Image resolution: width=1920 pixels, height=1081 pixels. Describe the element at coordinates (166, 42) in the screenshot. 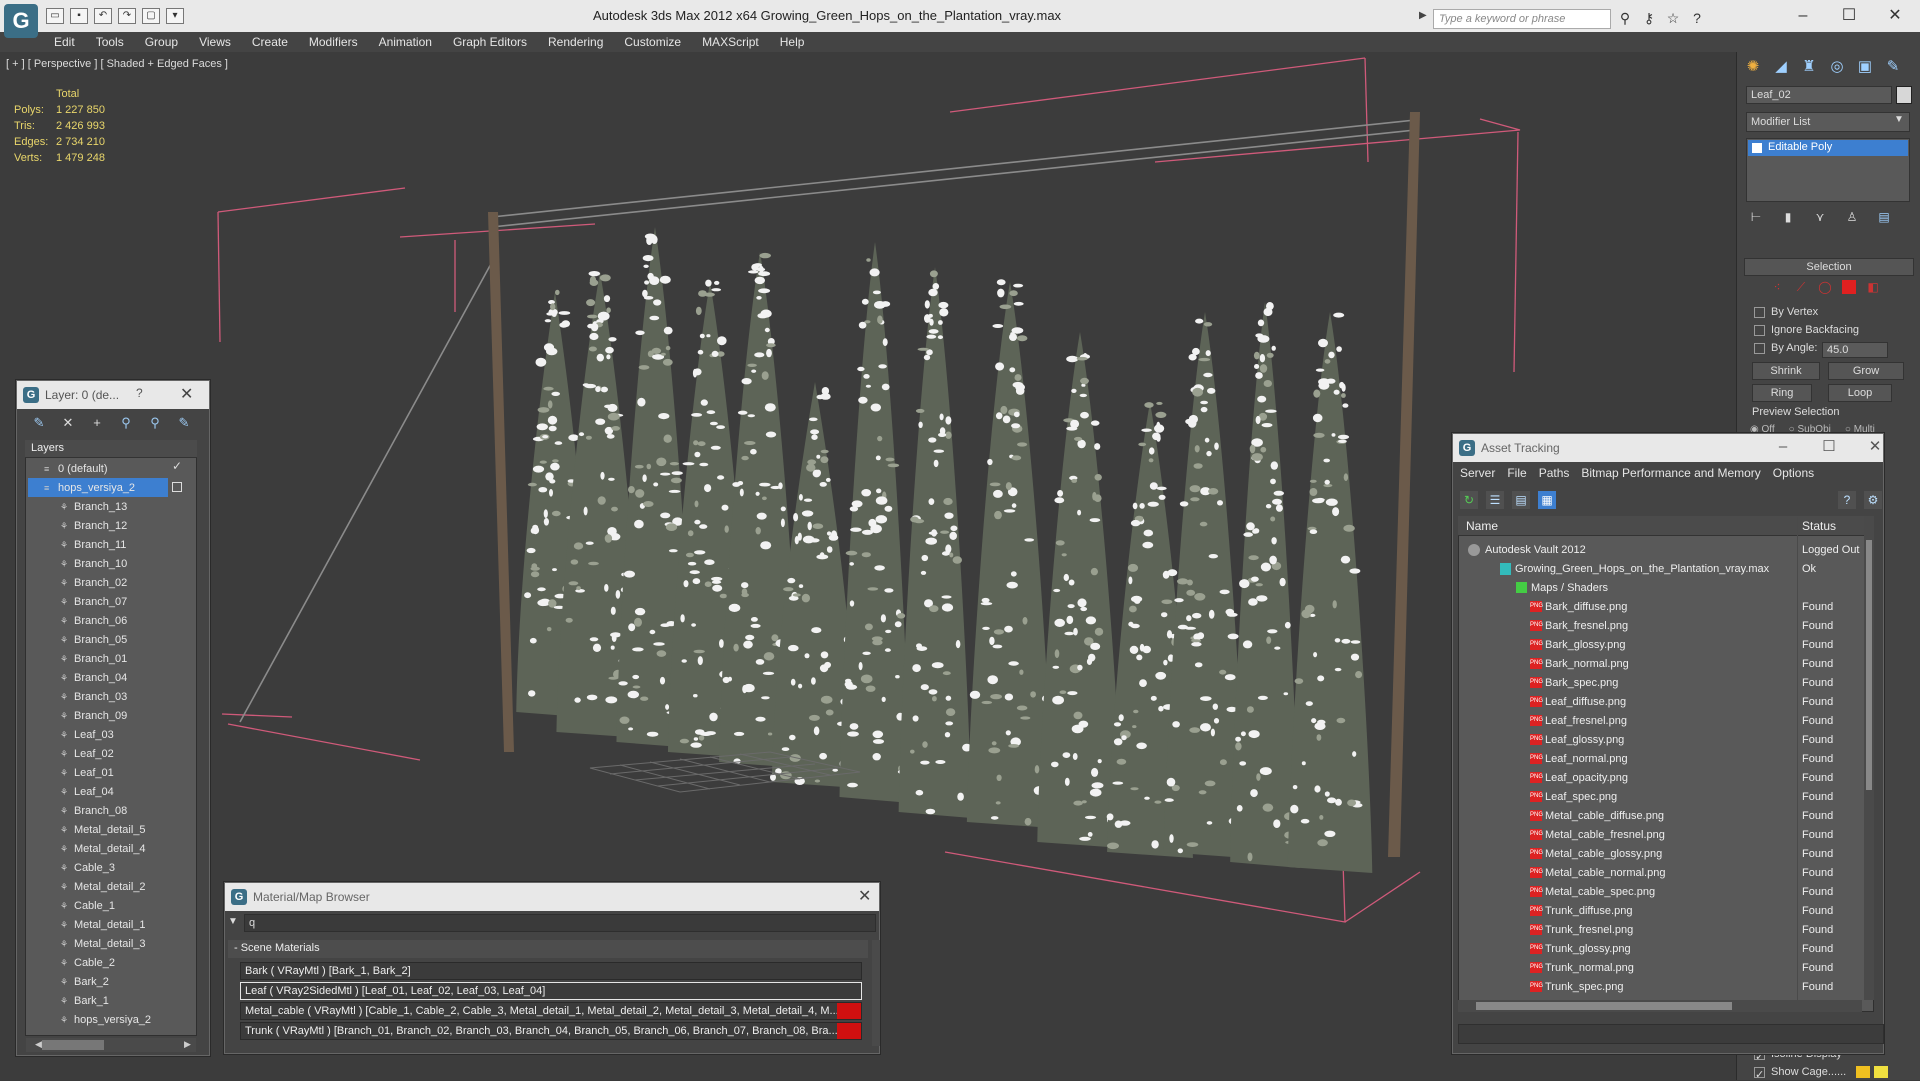

I see `menu-group: Group` at that location.